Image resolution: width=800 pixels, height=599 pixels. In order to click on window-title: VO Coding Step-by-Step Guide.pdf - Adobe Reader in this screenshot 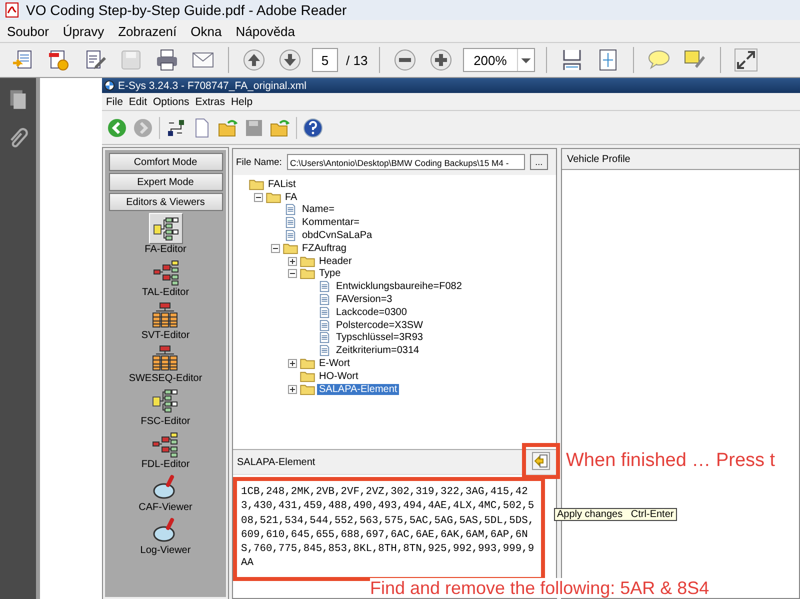, I will do `click(186, 10)`.